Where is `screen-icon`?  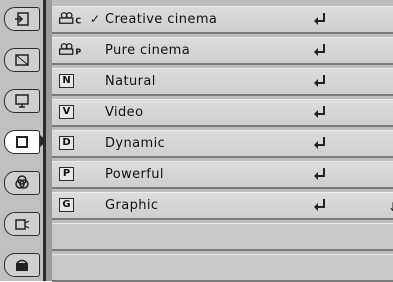 screen-icon is located at coordinates (22, 60).